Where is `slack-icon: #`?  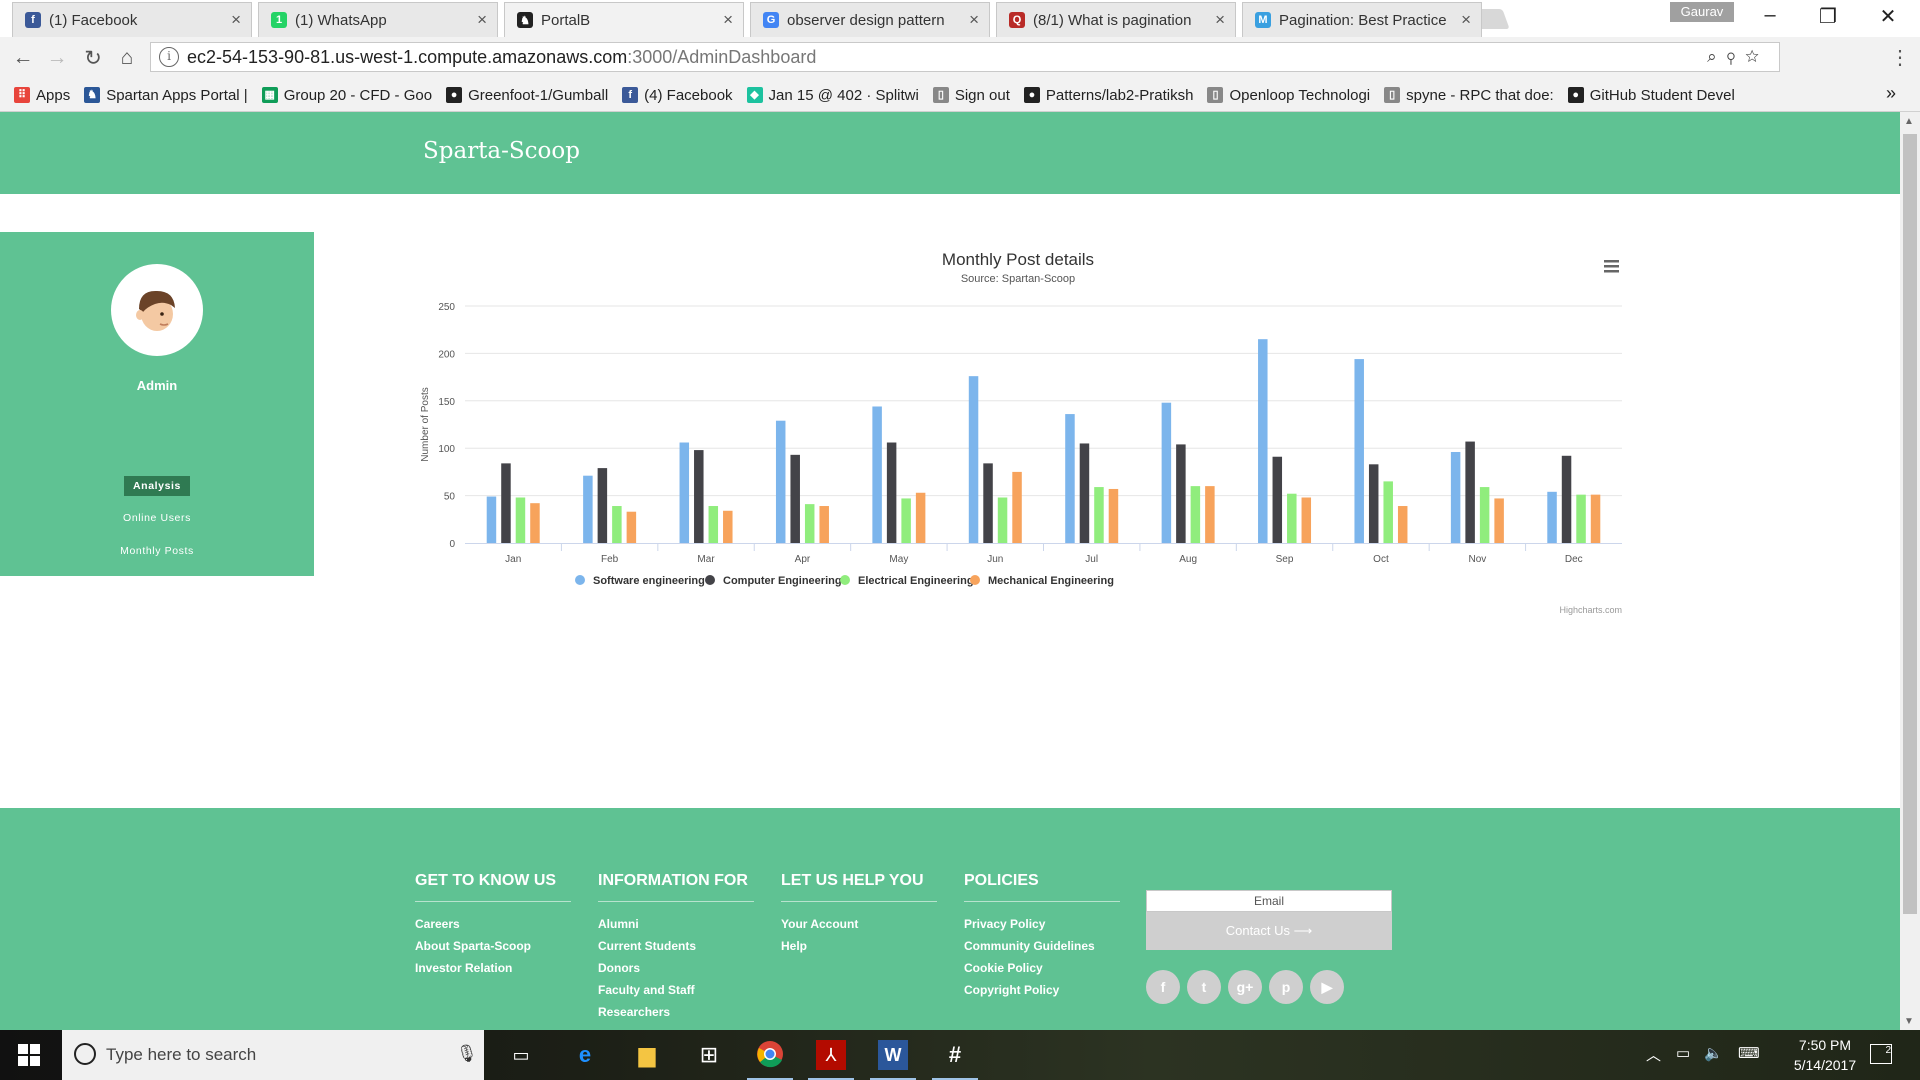 slack-icon: # is located at coordinates (955, 1060).